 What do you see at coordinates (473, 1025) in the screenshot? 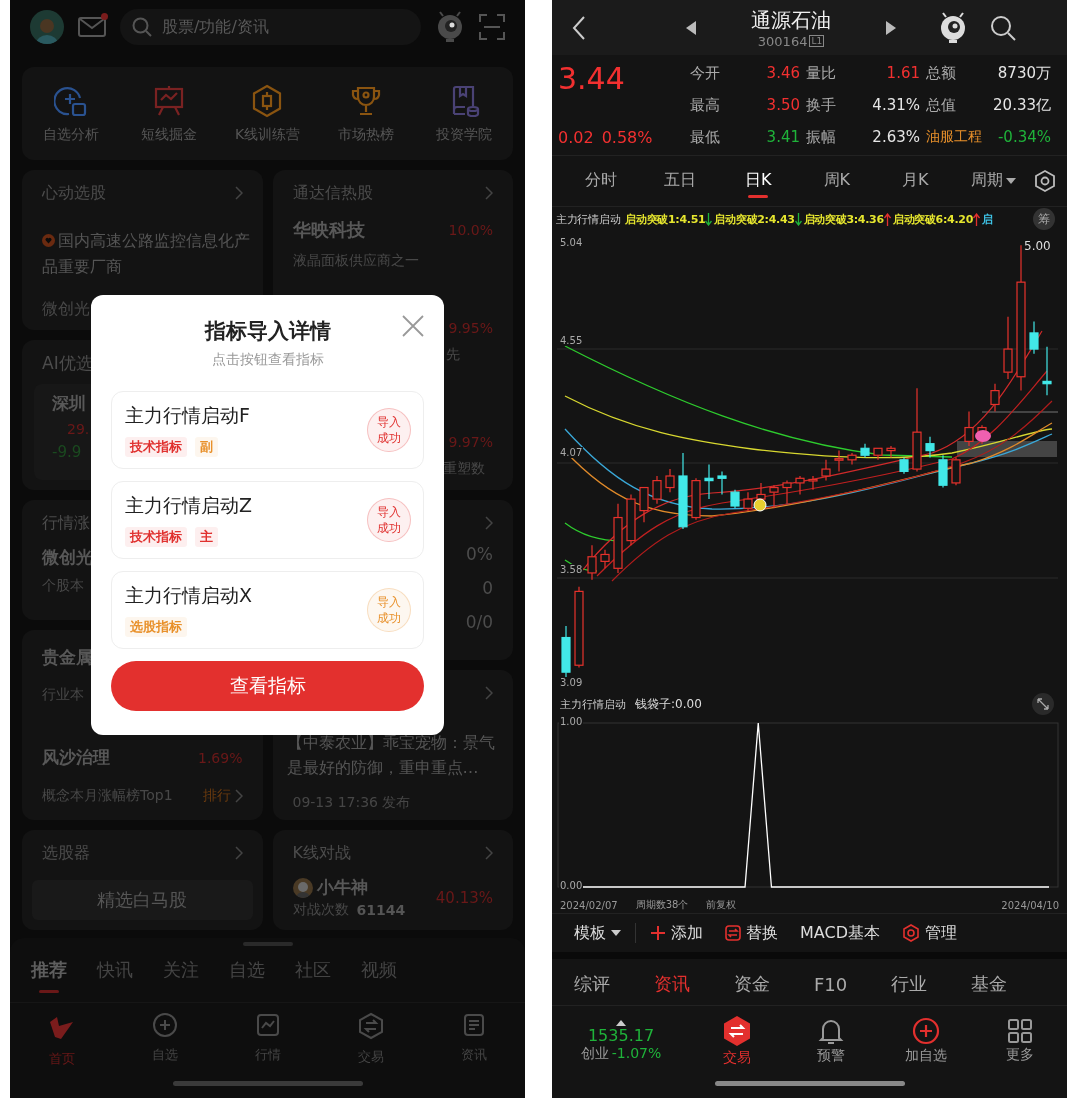
I see `document-icon` at bounding box center [473, 1025].